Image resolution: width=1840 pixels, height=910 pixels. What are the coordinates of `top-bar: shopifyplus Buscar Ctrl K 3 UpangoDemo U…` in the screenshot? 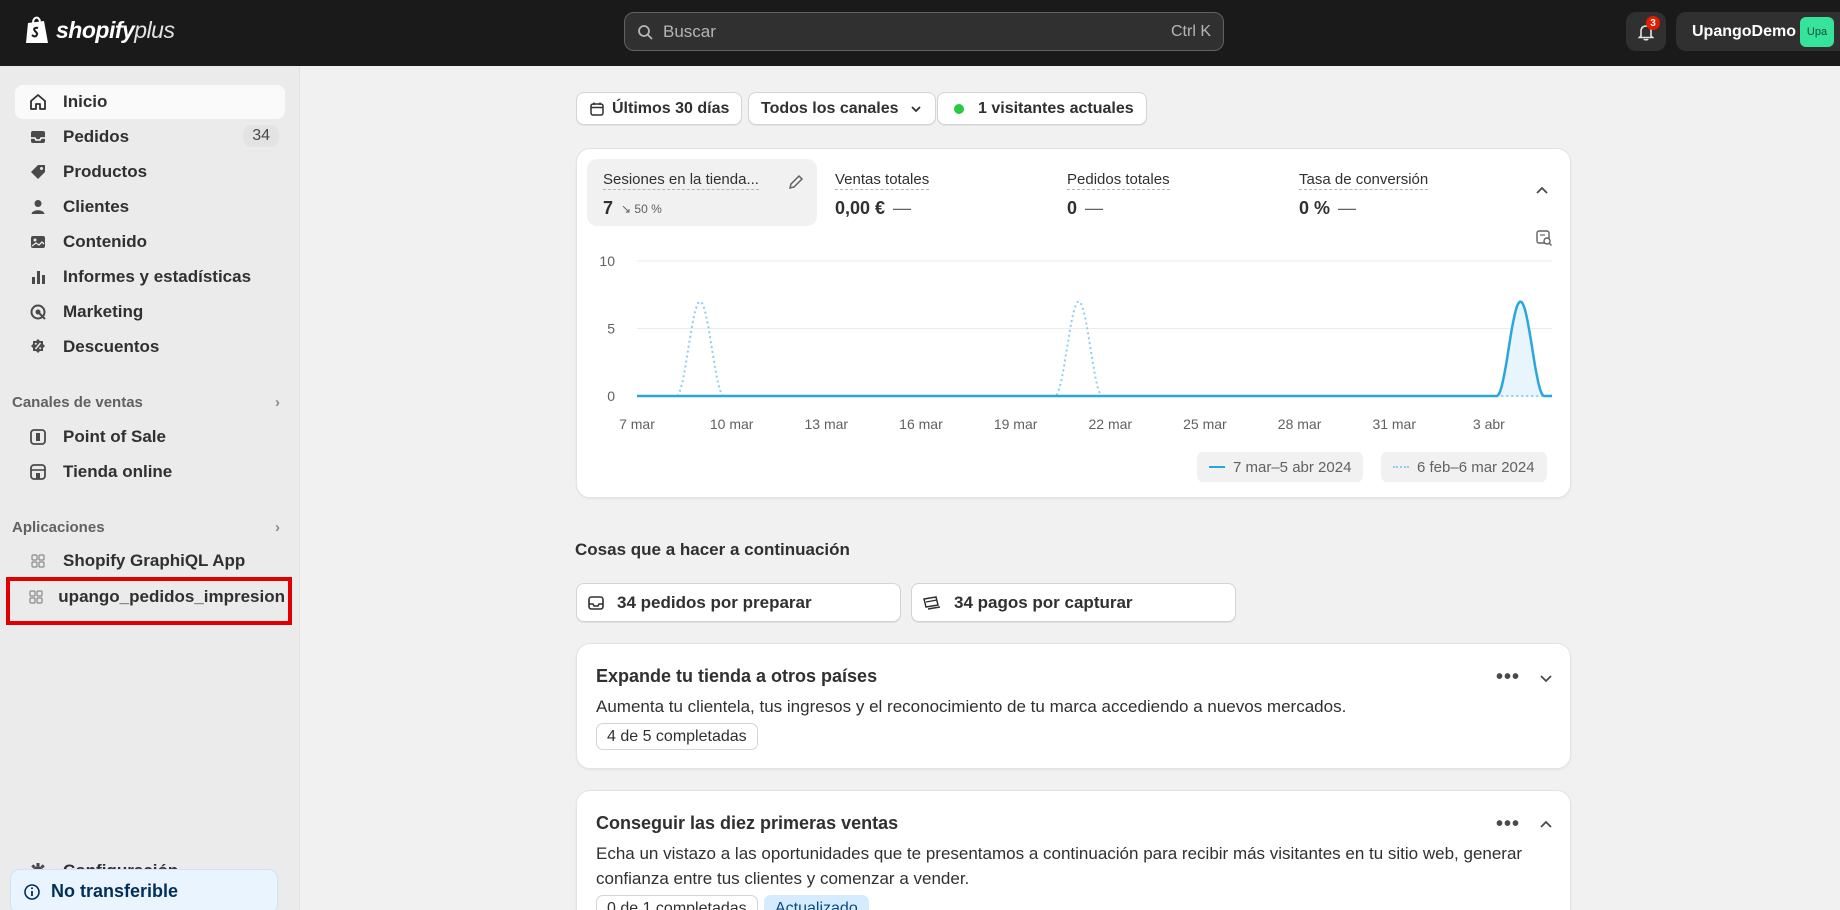 It's located at (920, 33).